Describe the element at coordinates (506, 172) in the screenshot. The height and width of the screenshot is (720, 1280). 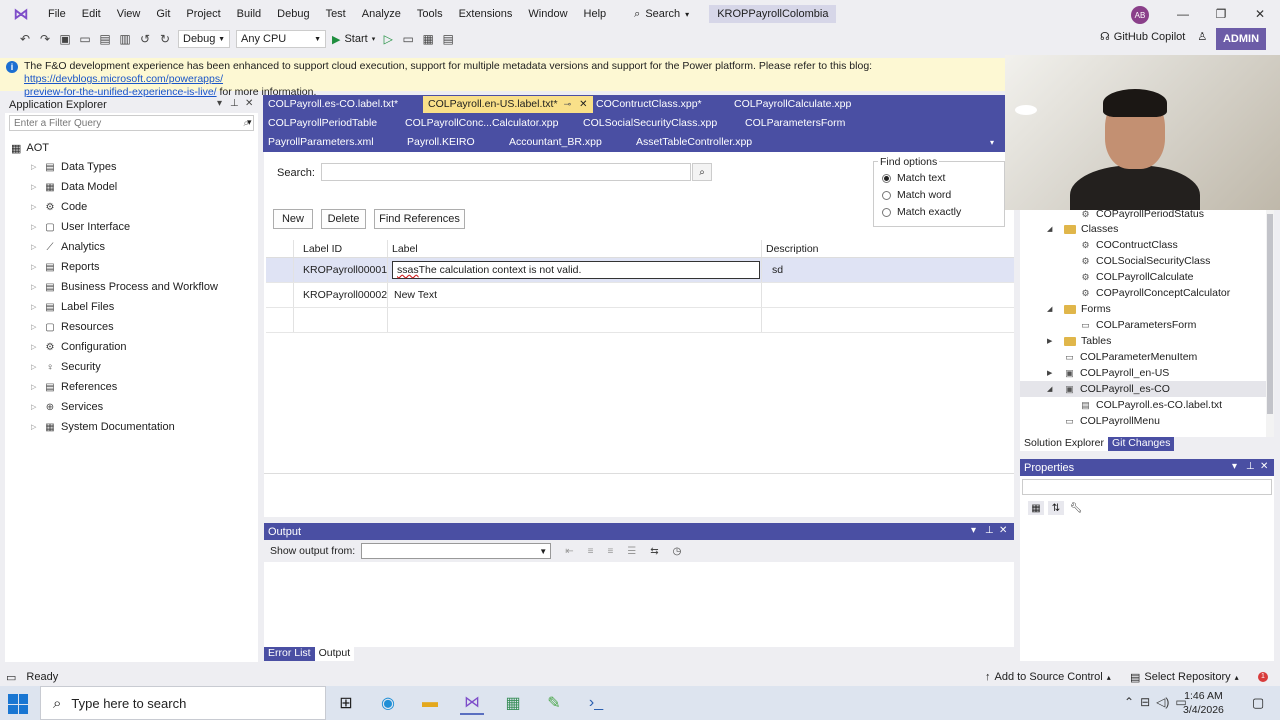
I see `label-search-input` at that location.